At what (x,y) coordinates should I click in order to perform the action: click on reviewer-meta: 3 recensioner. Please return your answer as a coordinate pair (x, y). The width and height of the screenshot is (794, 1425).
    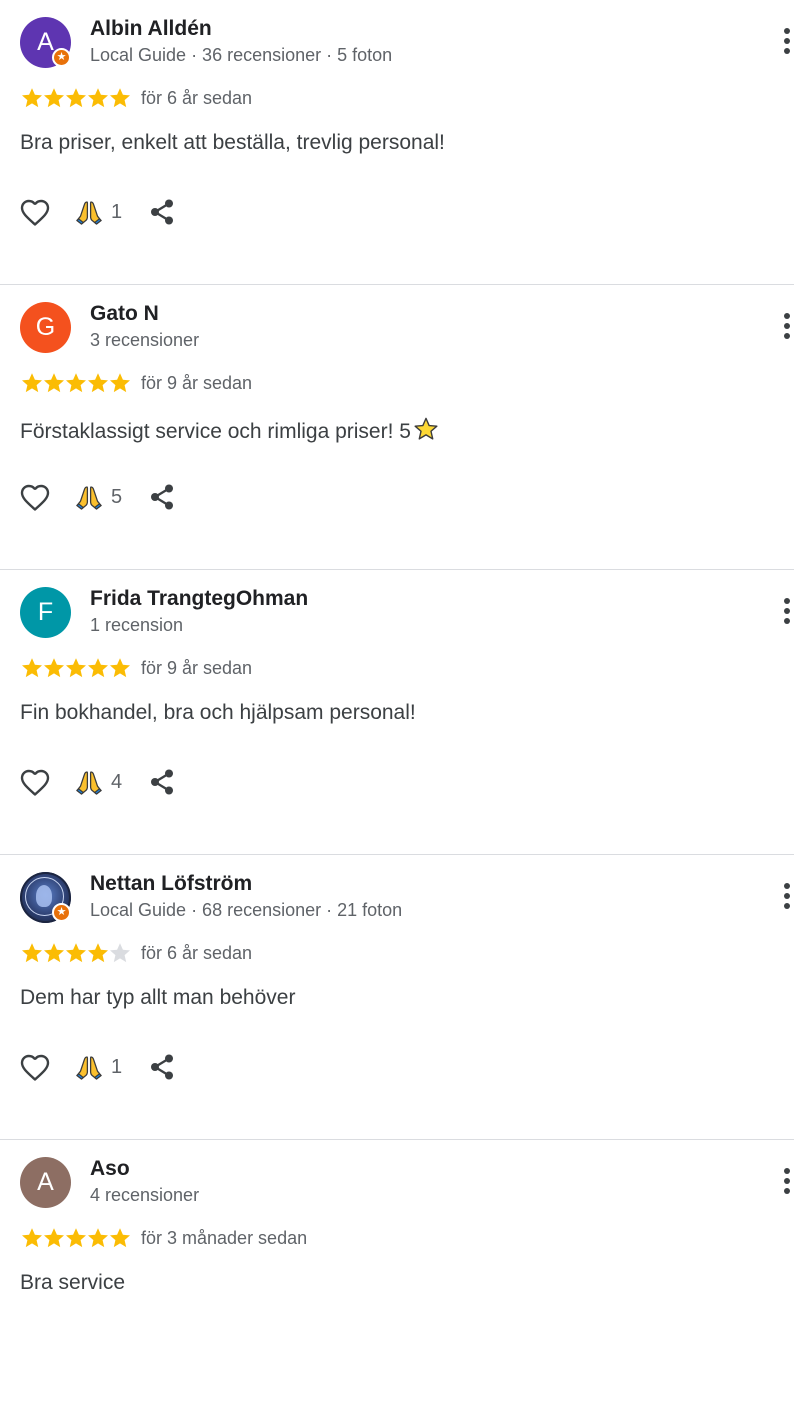
    Looking at the image, I should click on (145, 340).